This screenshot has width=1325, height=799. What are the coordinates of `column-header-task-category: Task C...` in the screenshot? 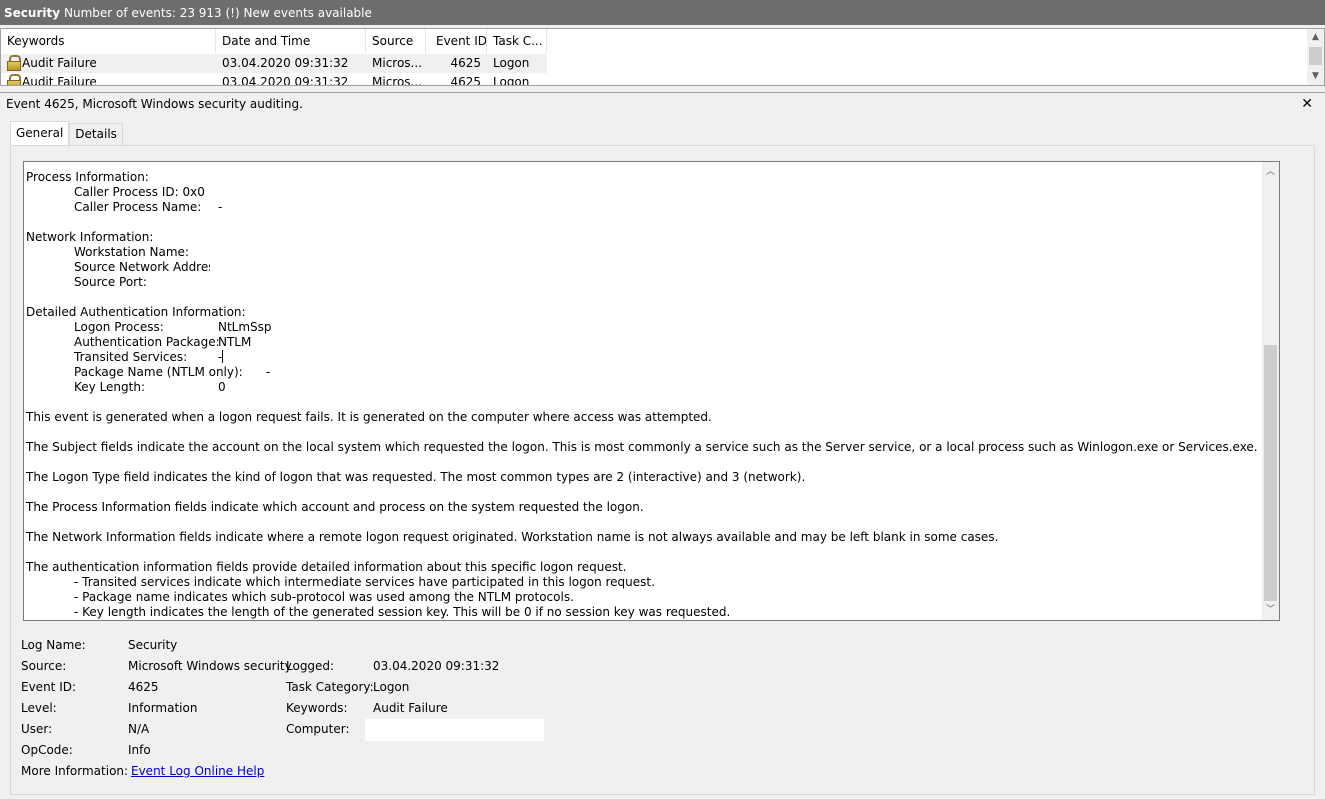 It's located at (517, 41).